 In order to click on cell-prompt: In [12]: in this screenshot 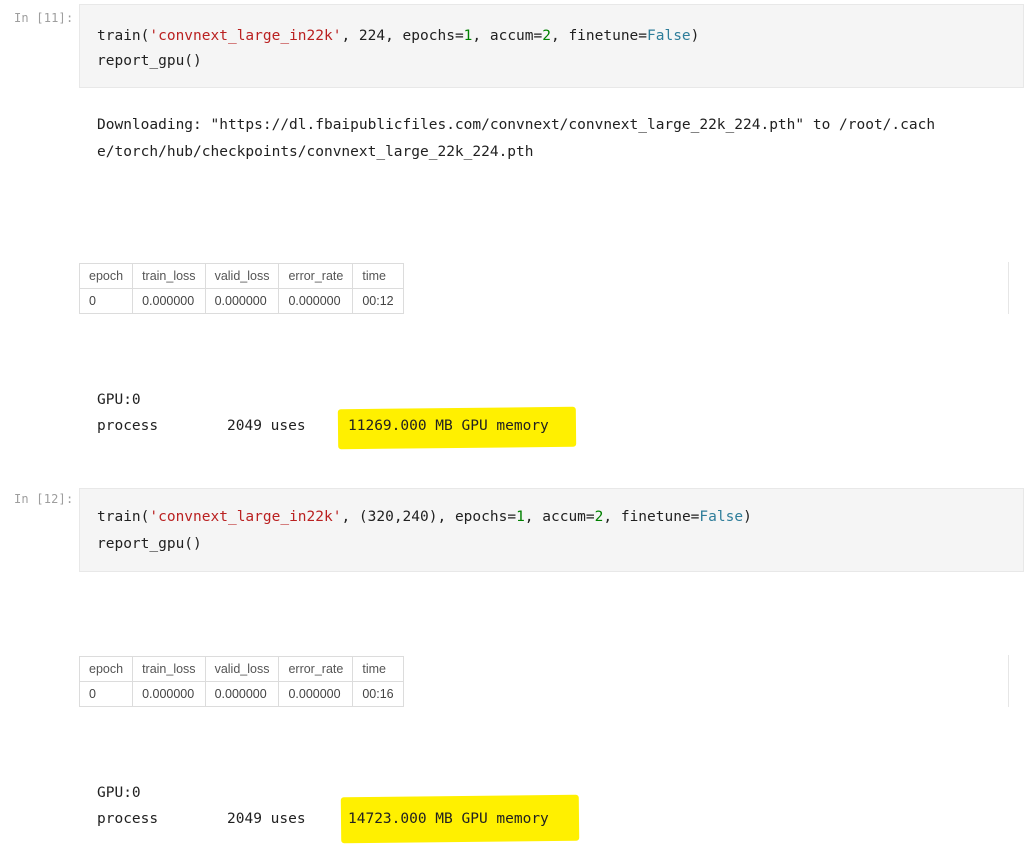, I will do `click(44, 499)`.